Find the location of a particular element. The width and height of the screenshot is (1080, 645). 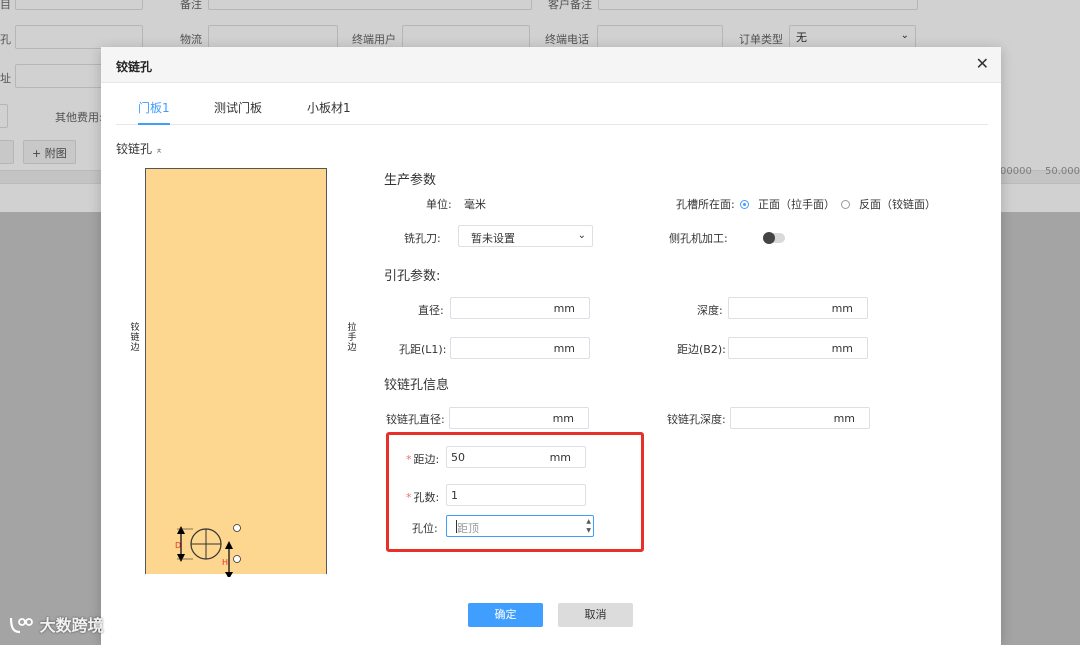

side-machining-toggle is located at coordinates (774, 238).